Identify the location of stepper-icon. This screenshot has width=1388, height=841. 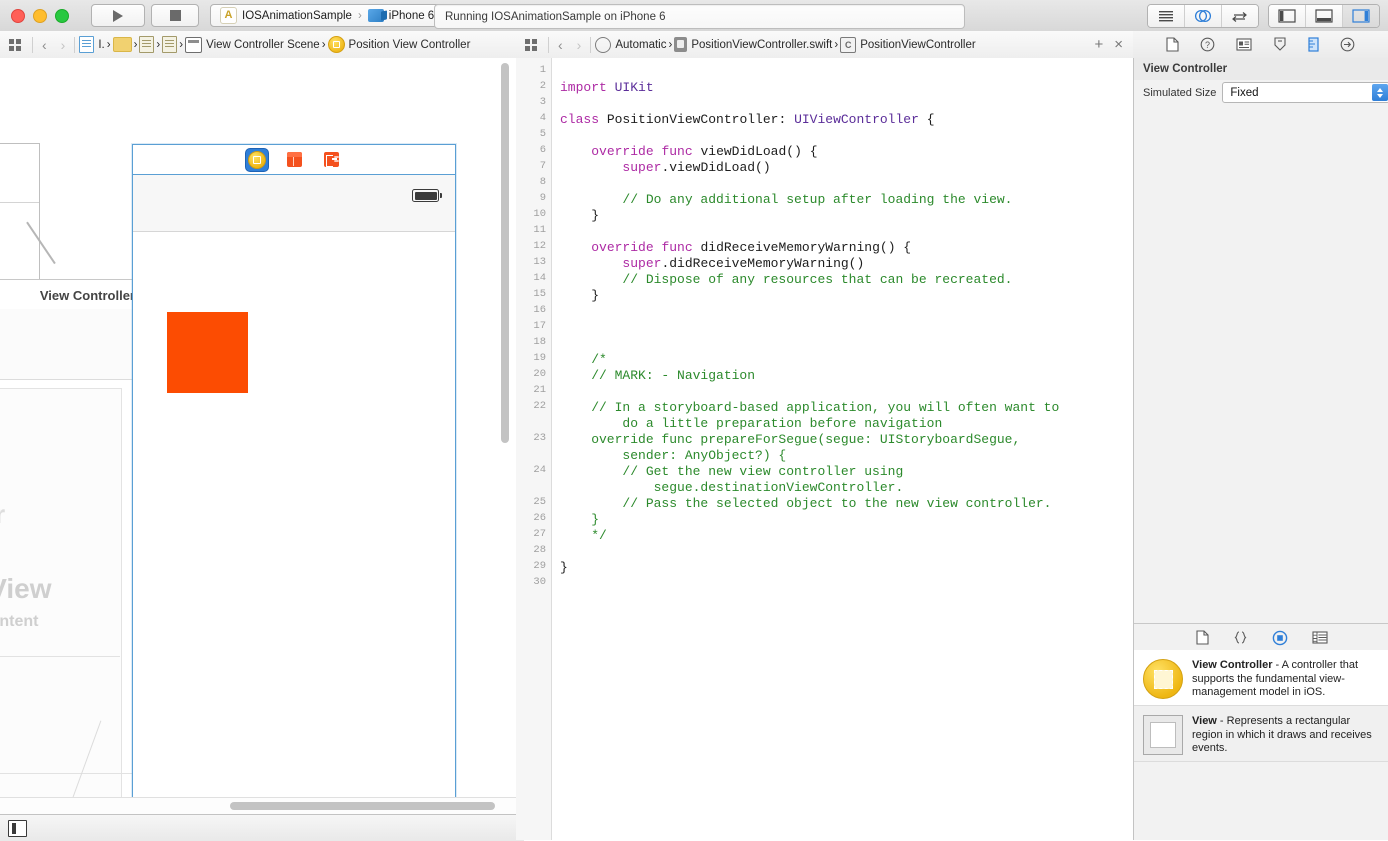
(1380, 92).